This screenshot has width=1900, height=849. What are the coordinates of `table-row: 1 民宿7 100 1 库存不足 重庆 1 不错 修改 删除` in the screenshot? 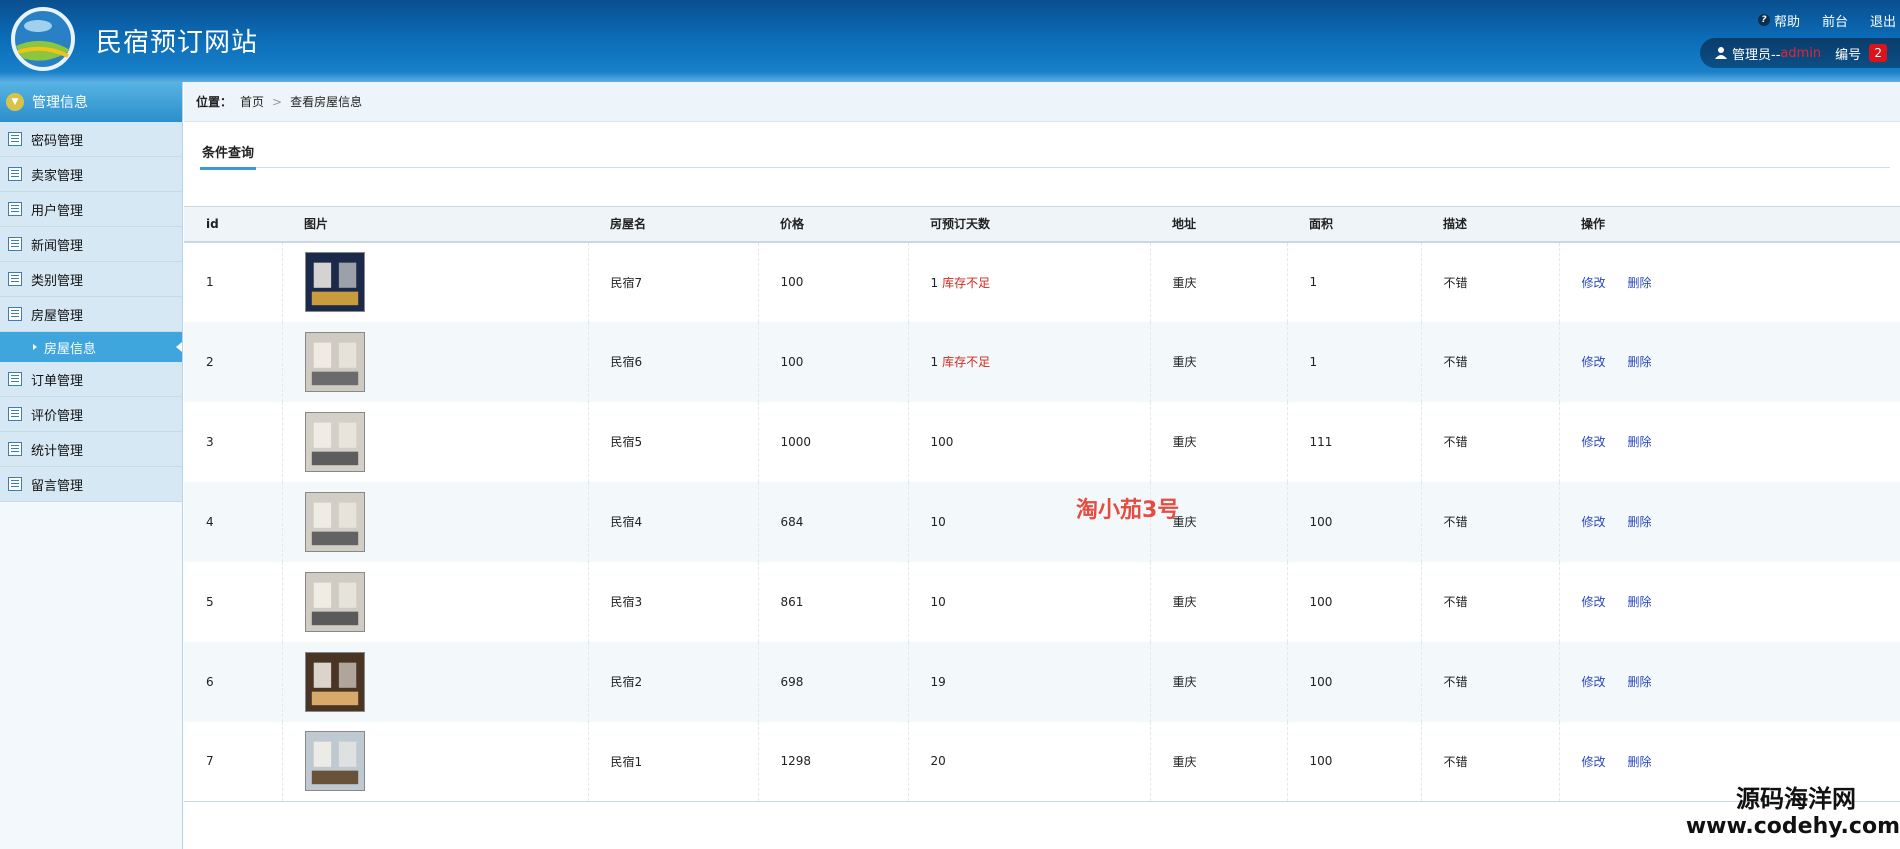 It's located at (1042, 281).